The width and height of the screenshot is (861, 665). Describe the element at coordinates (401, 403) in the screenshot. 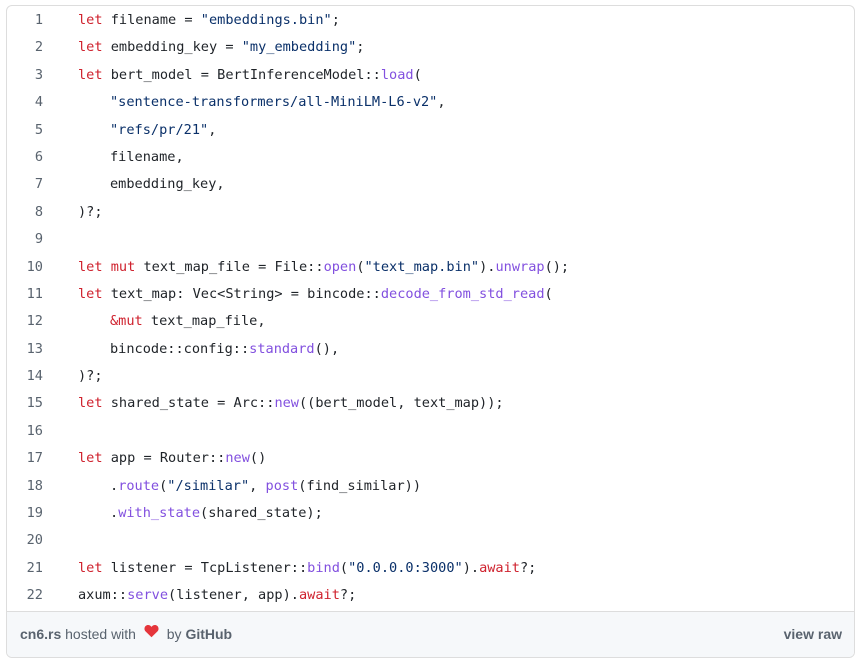

I see `code-token: ((bert_model, text_map));` at that location.